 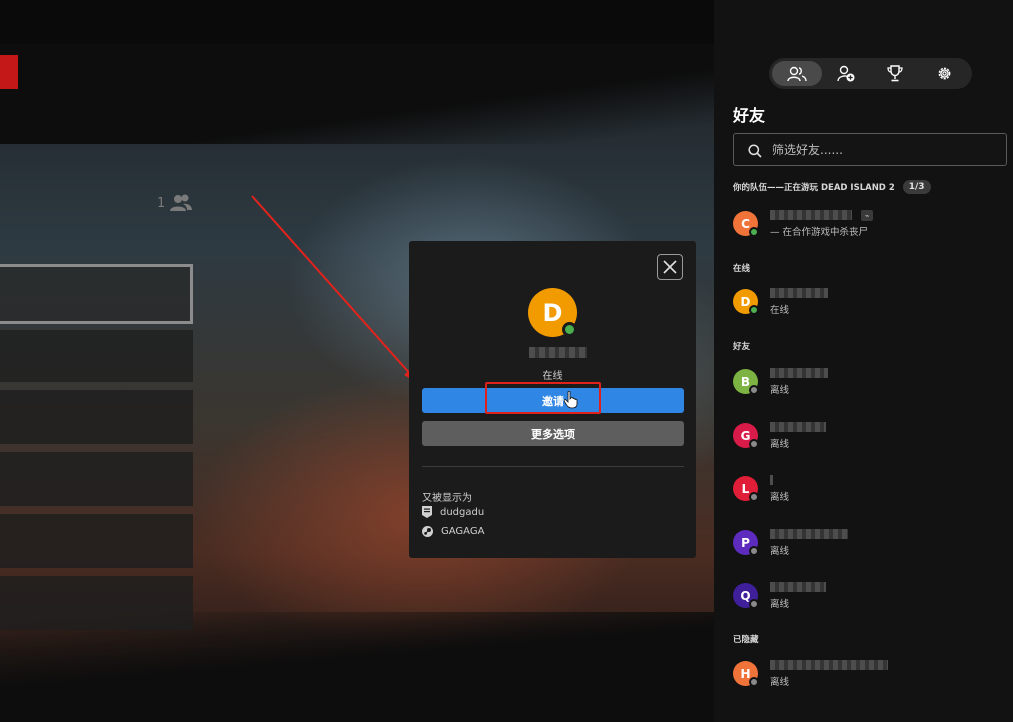 I want to click on account-name: dudgadu, so click(x=462, y=512).